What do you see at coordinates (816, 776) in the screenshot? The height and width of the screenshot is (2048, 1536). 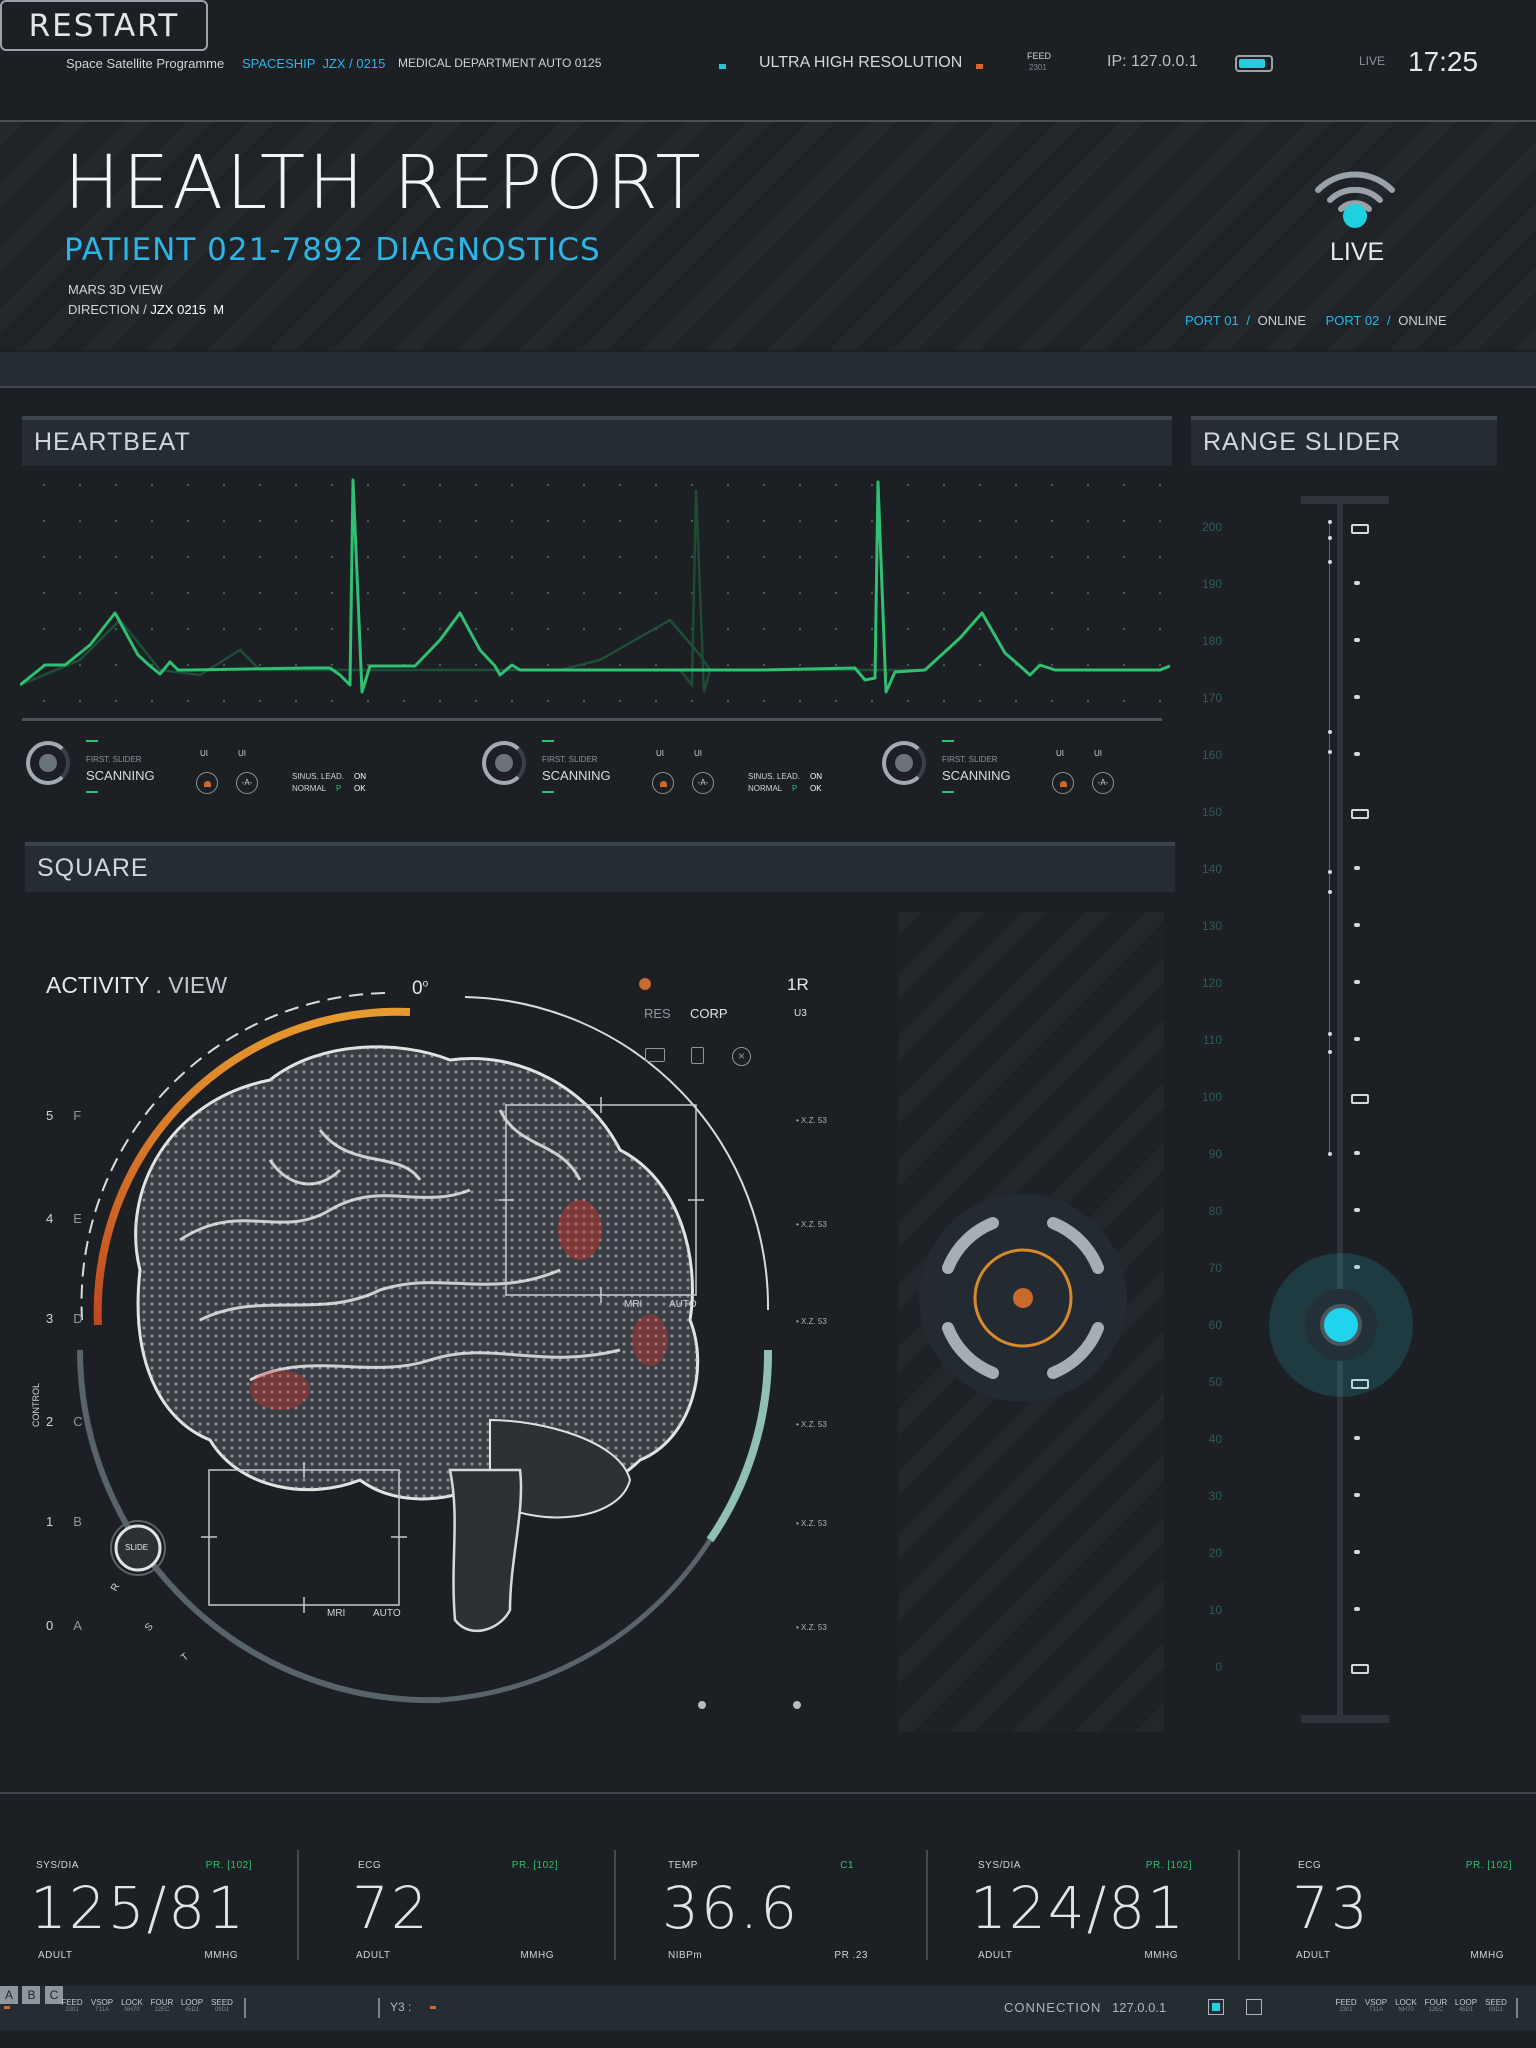 I see `sinus-value: ON` at bounding box center [816, 776].